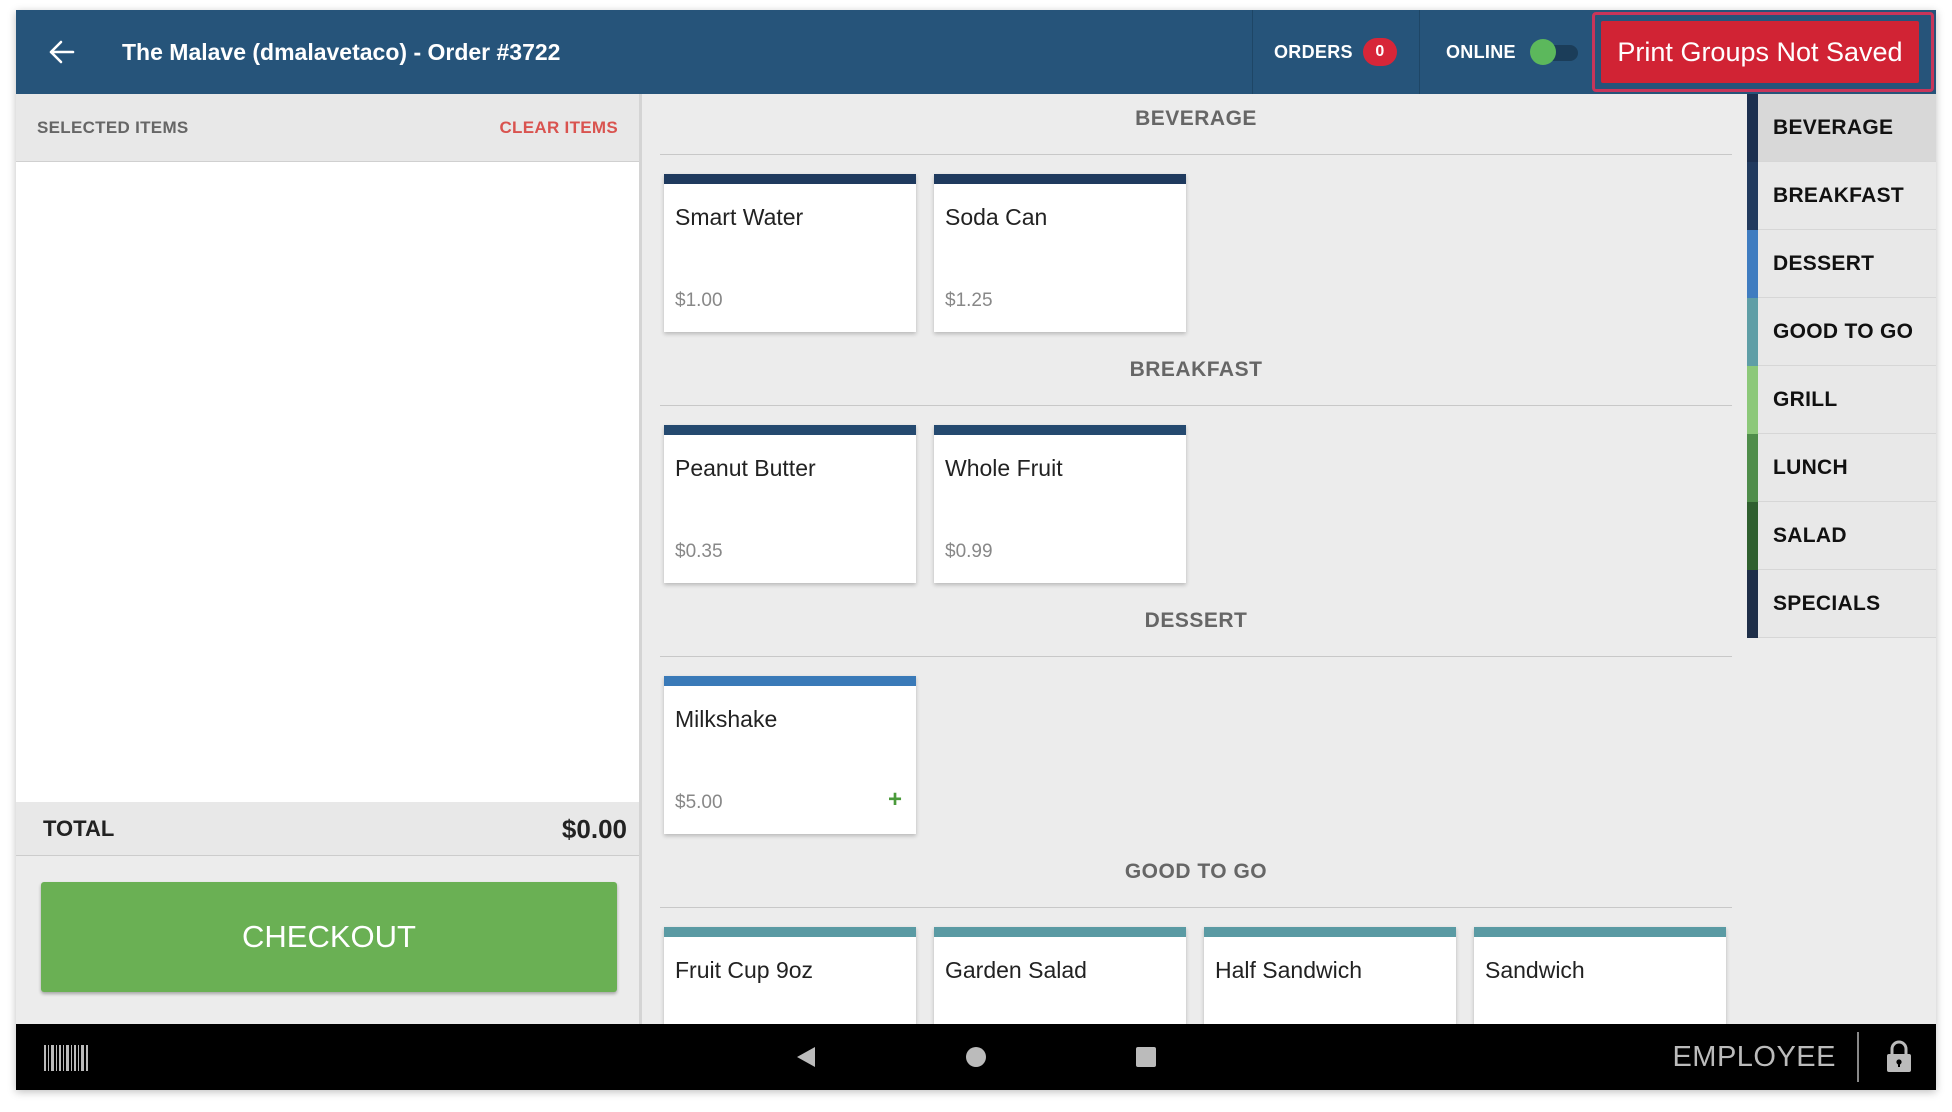 The width and height of the screenshot is (1952, 1112). I want to click on checkout-button: CHECKOUT, so click(329, 937).